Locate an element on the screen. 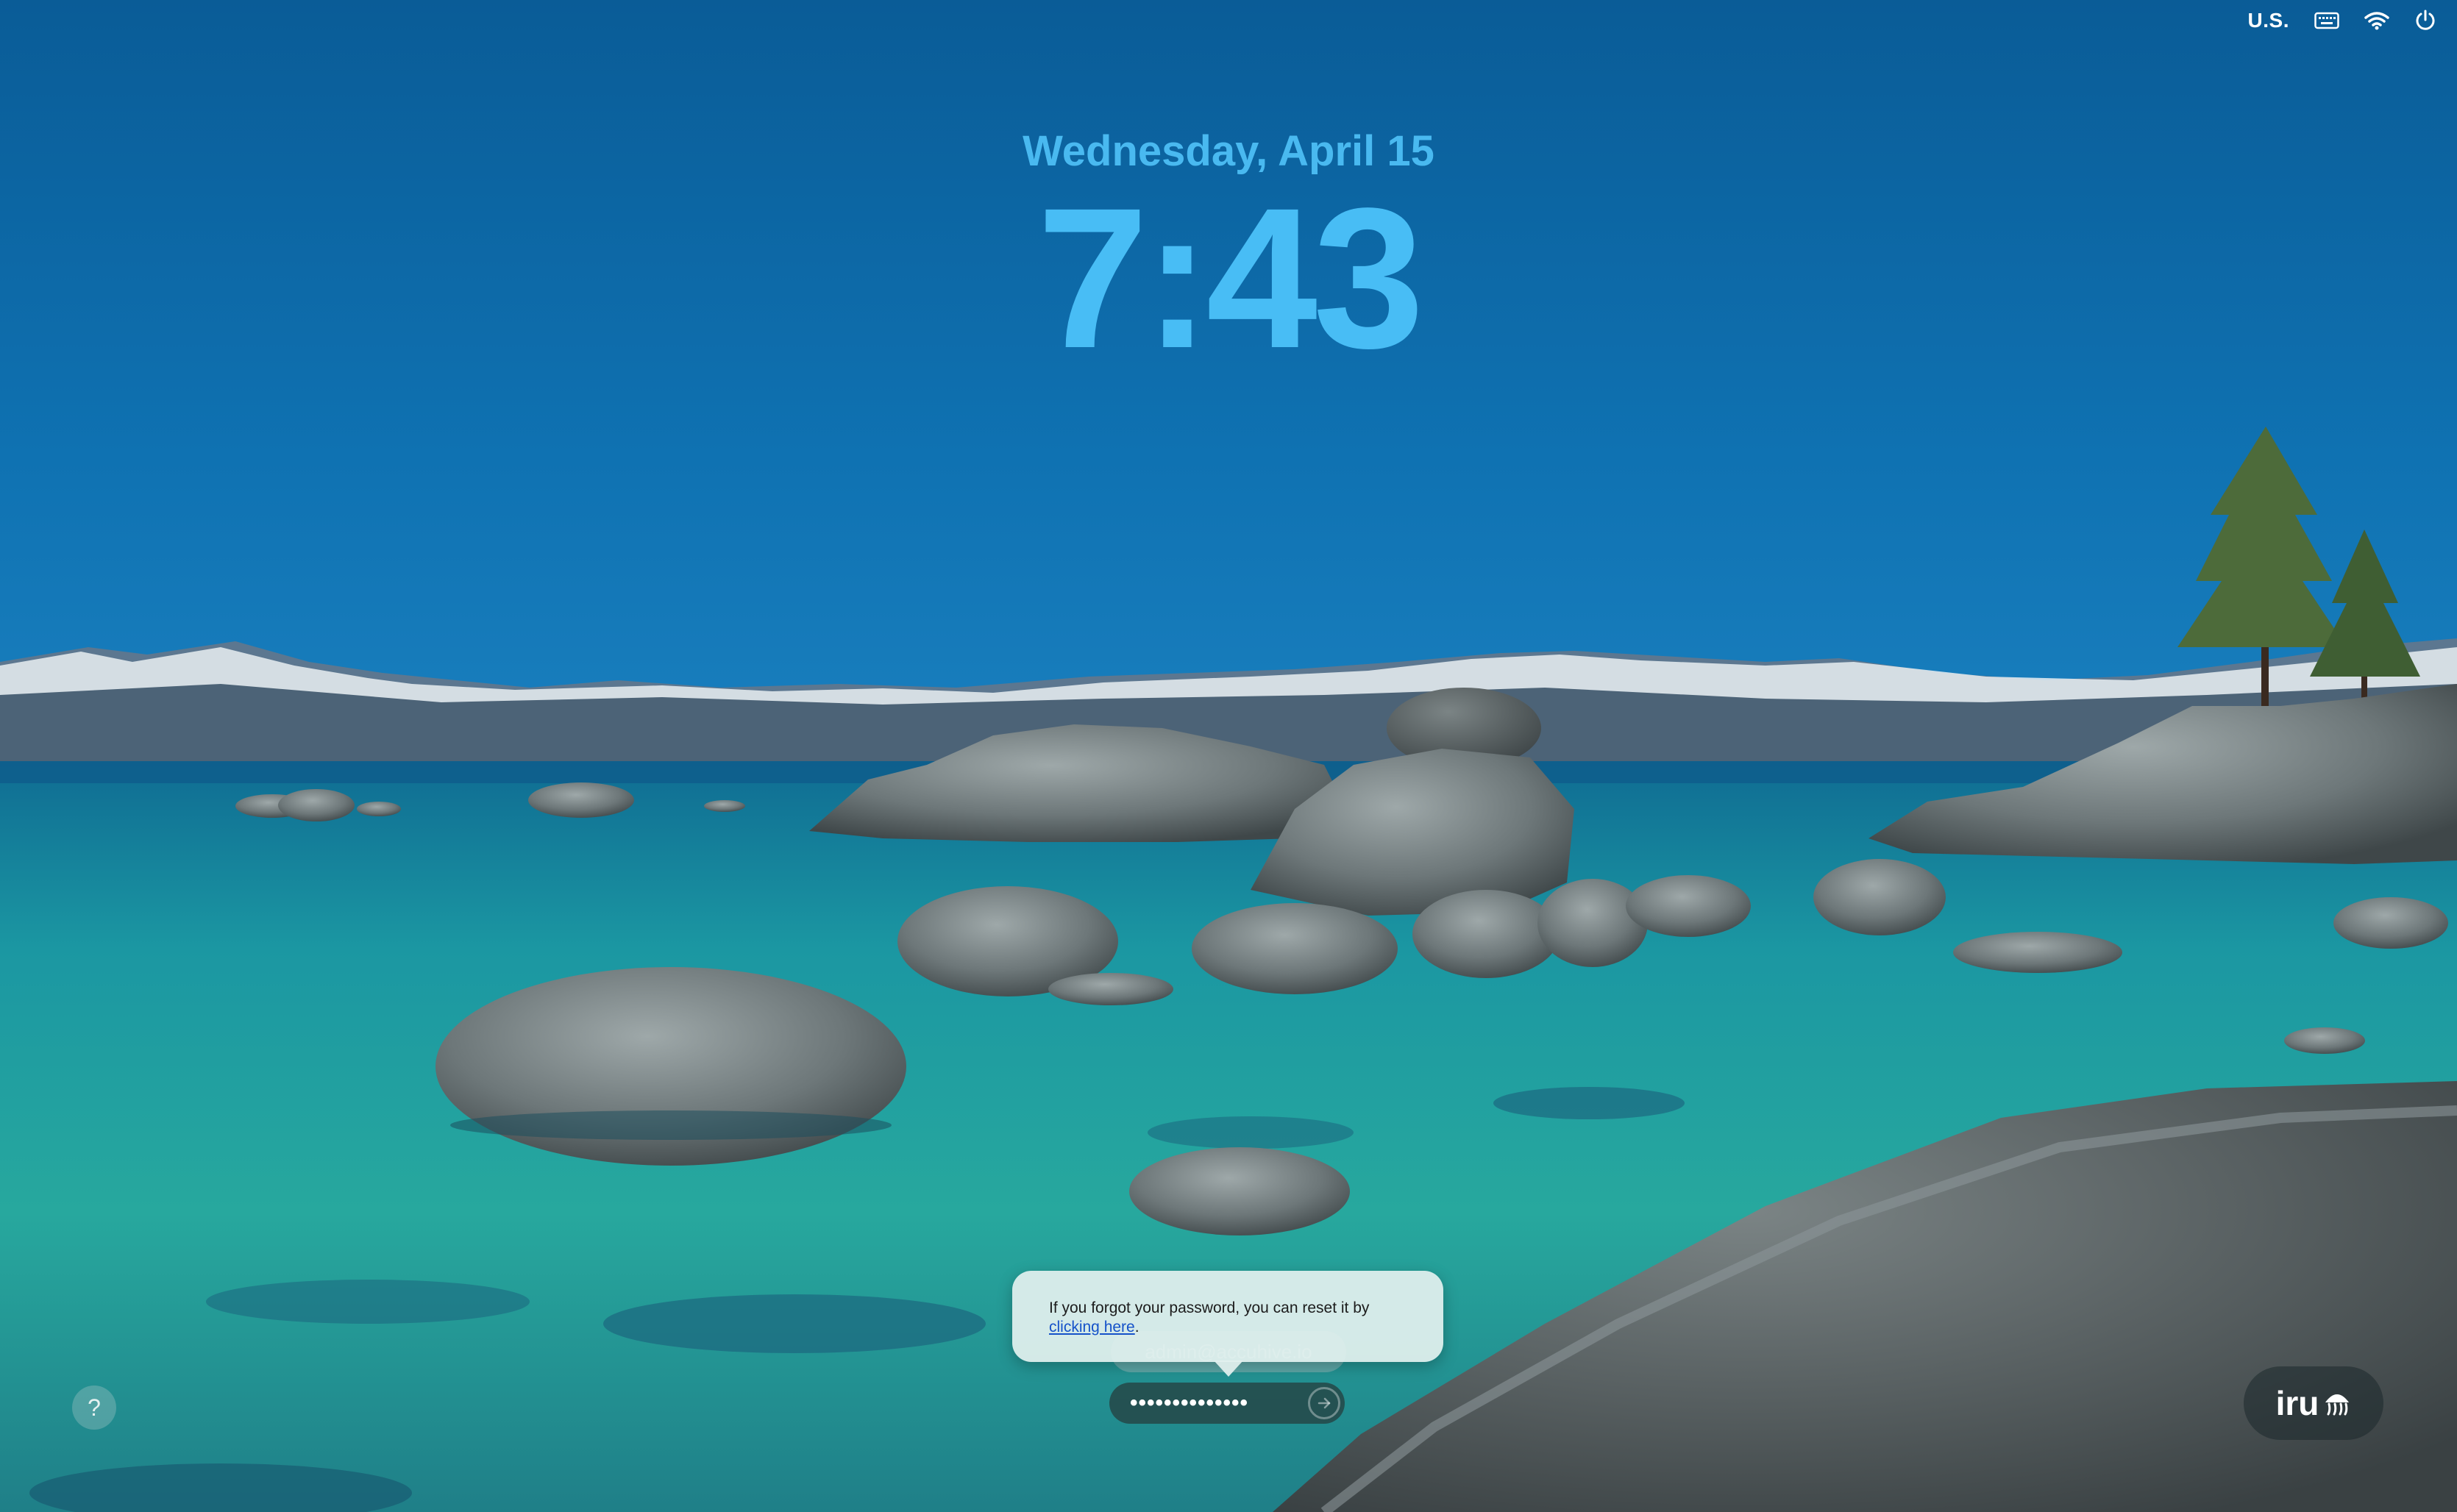  submit-arrow-button is located at coordinates (1324, 1403).